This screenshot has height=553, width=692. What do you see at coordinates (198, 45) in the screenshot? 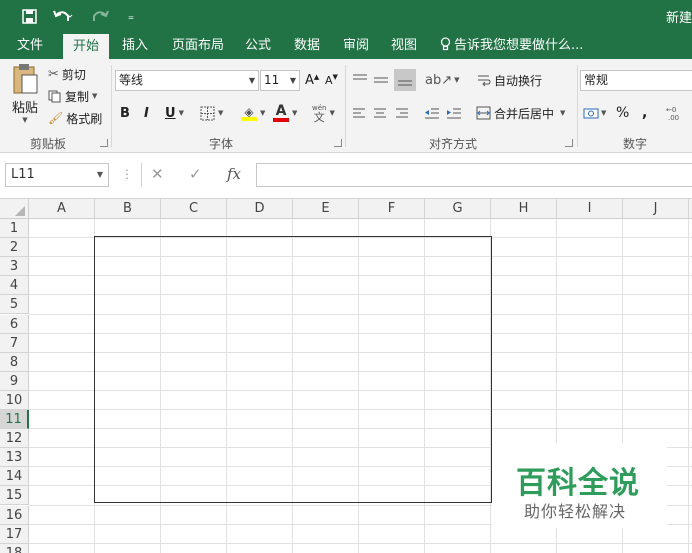
I see `tab-page-layout: 页面布局` at bounding box center [198, 45].